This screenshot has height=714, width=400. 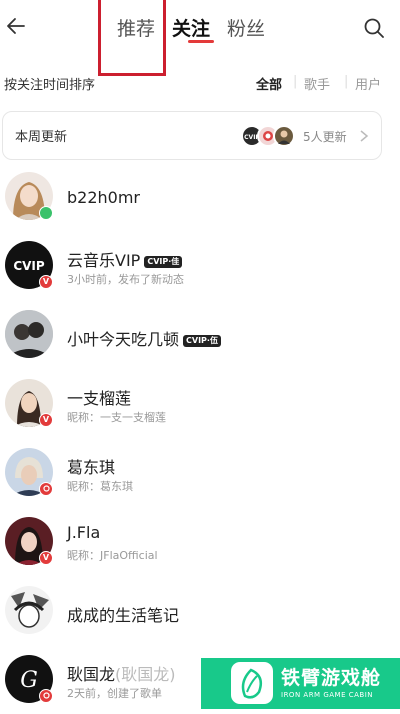 I want to click on list-item: V 一支榴莲 昵称：一支一支榴莲, so click(x=200, y=403).